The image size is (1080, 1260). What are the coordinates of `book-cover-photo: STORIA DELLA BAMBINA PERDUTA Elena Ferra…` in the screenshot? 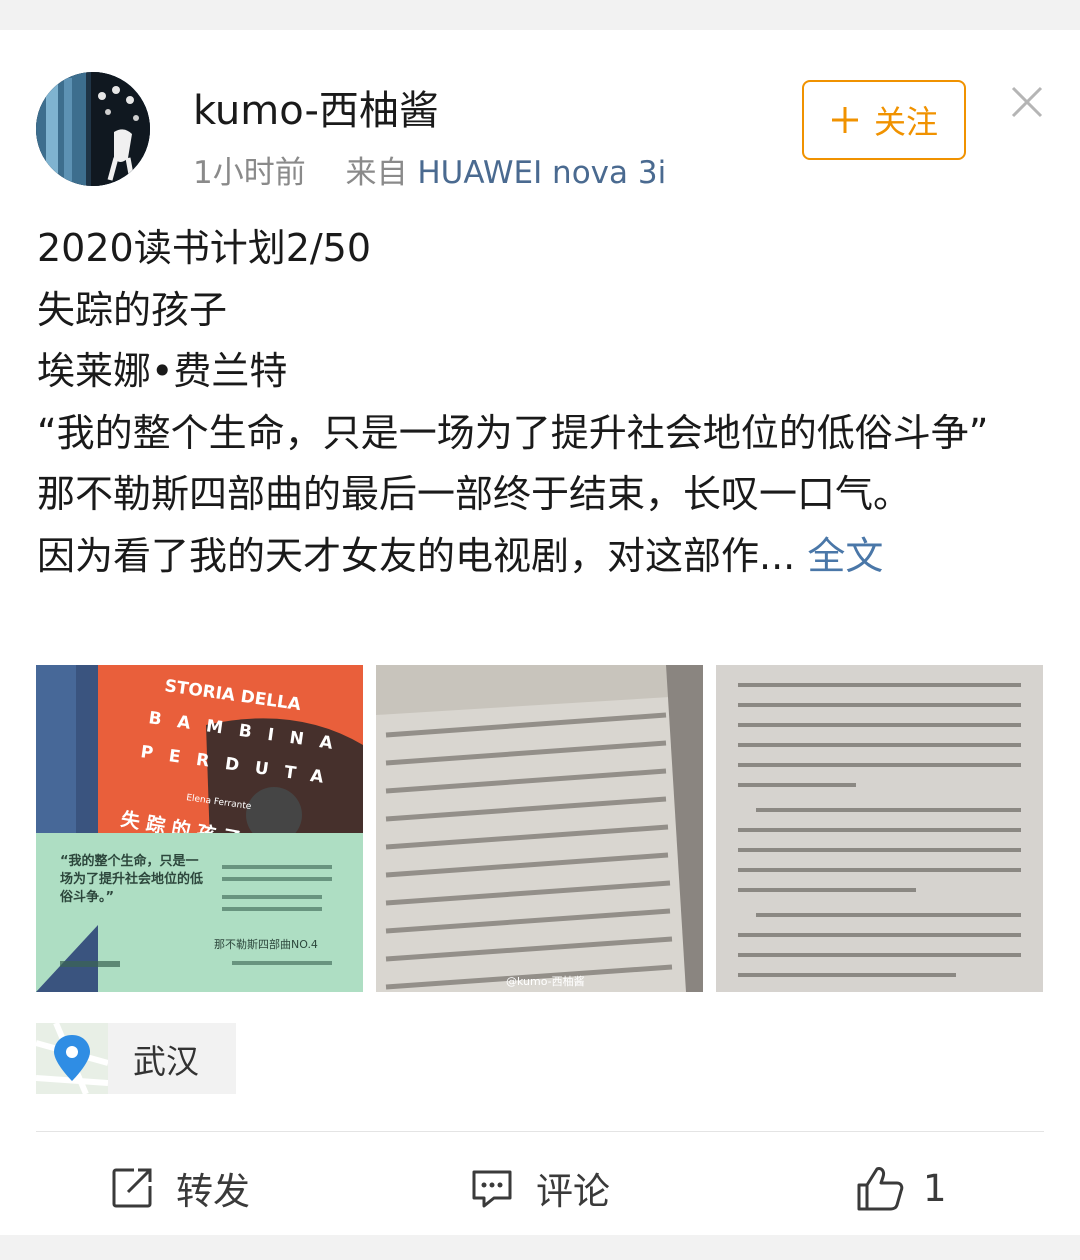 It's located at (199, 828).